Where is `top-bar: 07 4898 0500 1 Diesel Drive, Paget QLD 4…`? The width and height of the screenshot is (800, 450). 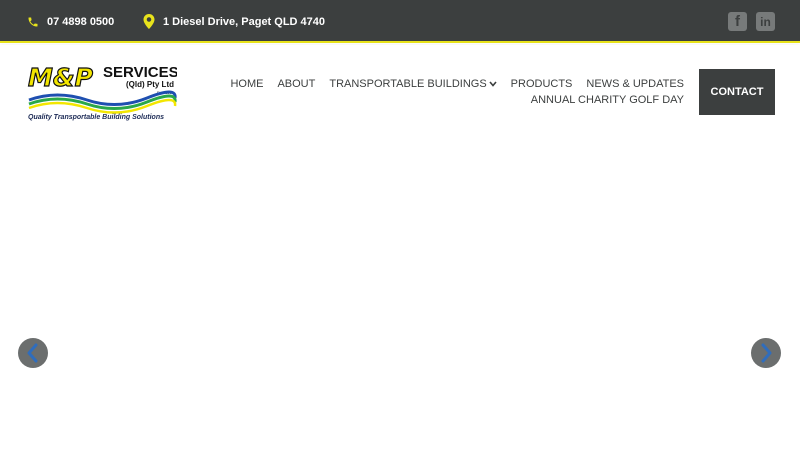
top-bar: 07 4898 0500 1 Diesel Drive, Paget QLD 4… is located at coordinates (400, 21).